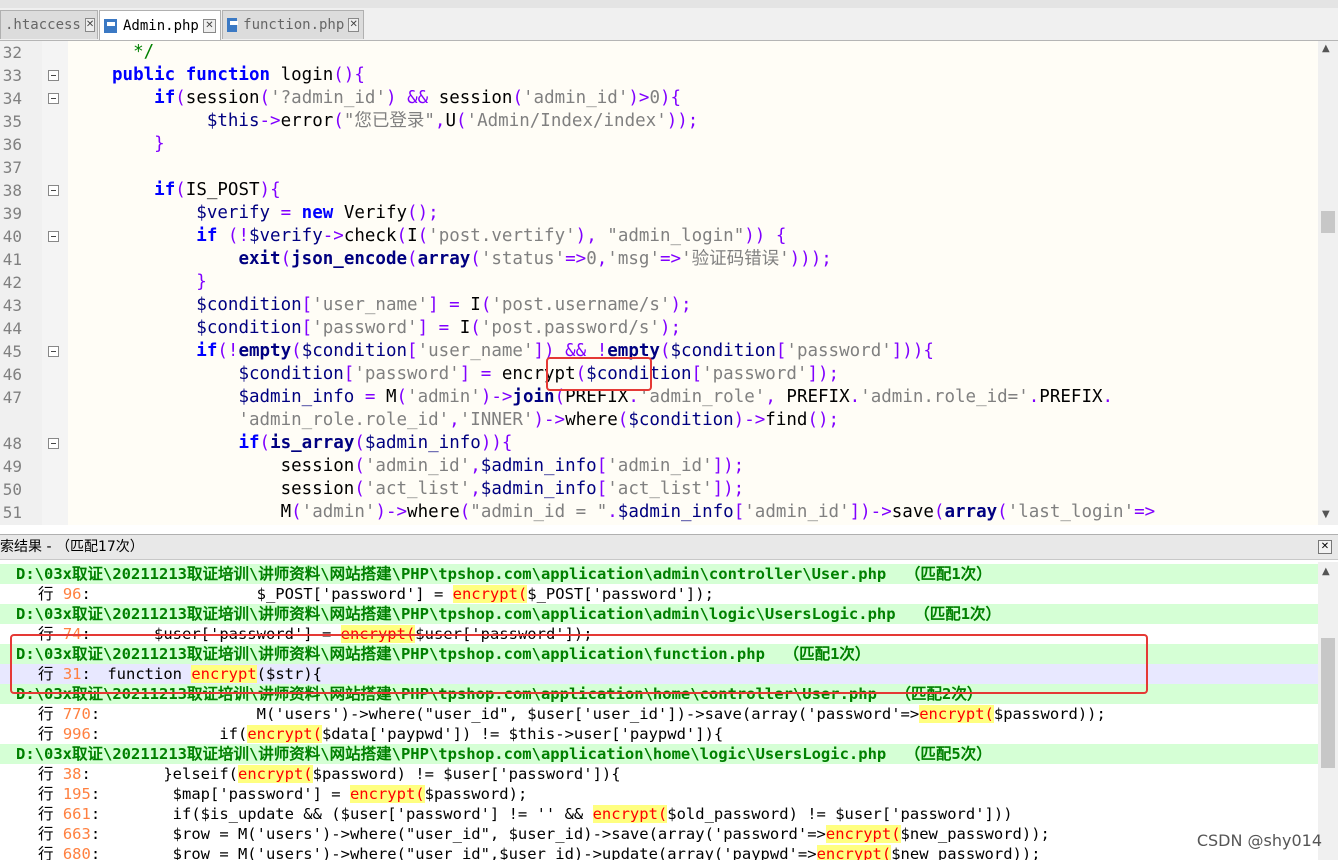 The image size is (1338, 860). Describe the element at coordinates (659, 75) in the screenshot. I see `code-line: 33 public function login(){` at that location.